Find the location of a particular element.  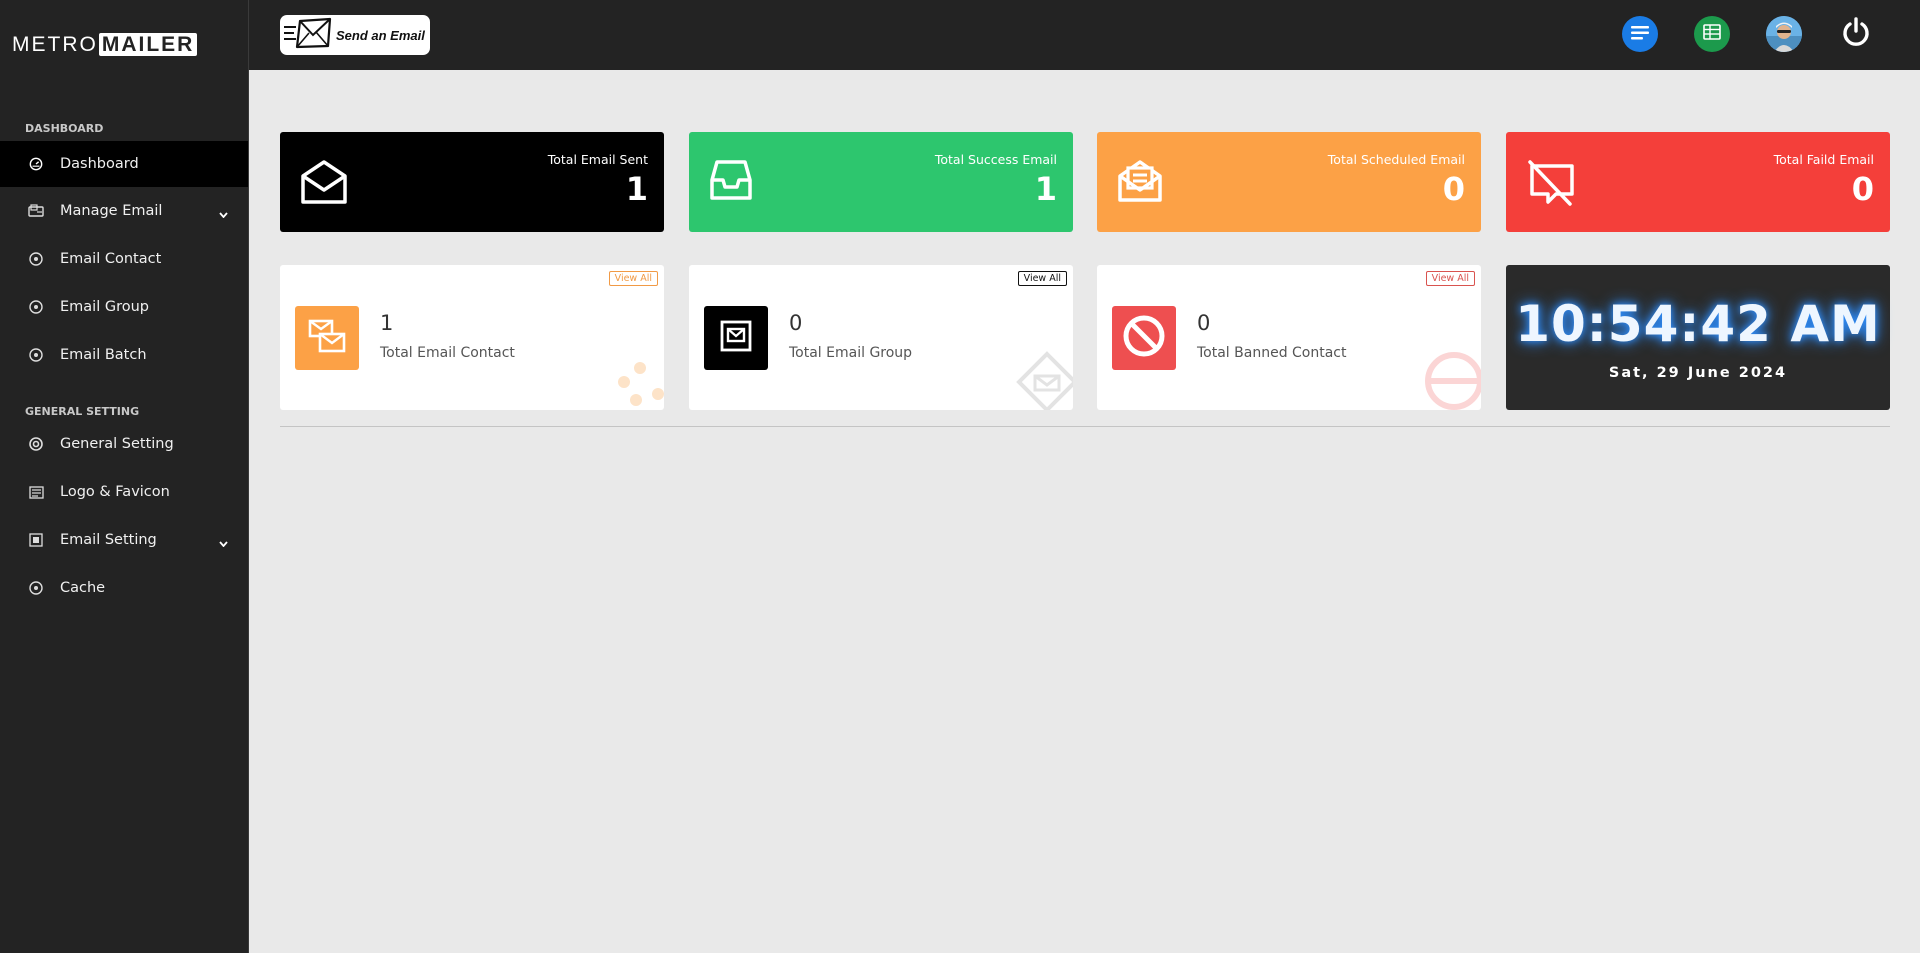

info-count: 1 is located at coordinates (387, 323).